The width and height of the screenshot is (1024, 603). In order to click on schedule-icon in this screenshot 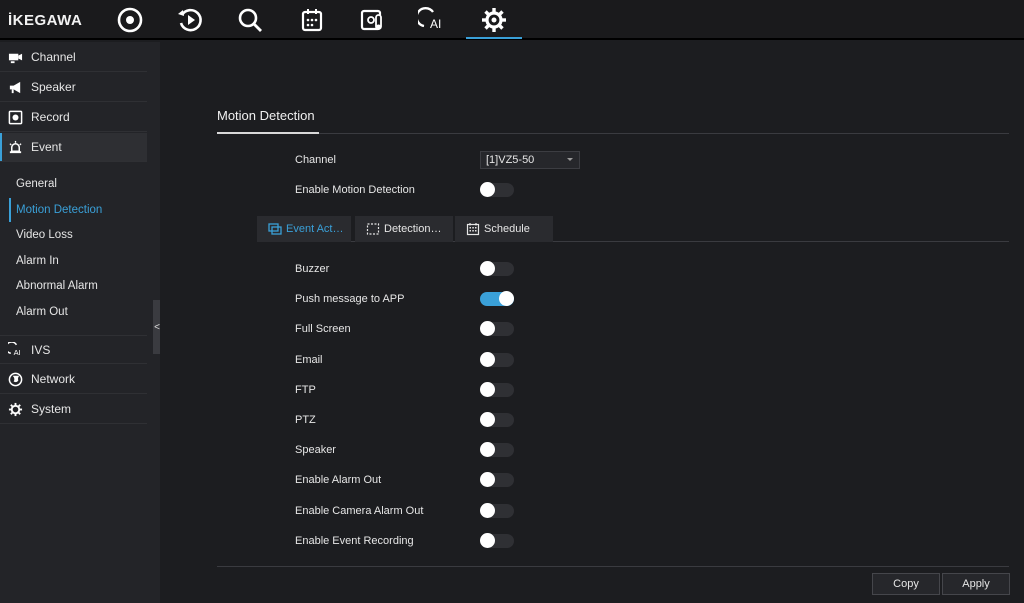, I will do `click(473, 229)`.